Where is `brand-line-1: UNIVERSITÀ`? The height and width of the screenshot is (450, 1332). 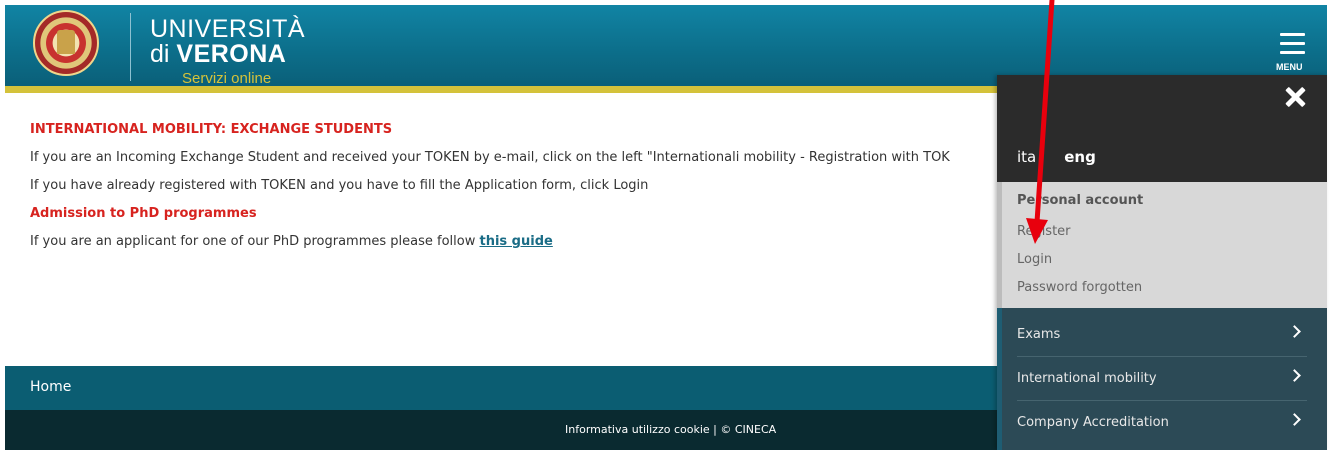
brand-line-1: UNIVERSITÀ is located at coordinates (228, 29).